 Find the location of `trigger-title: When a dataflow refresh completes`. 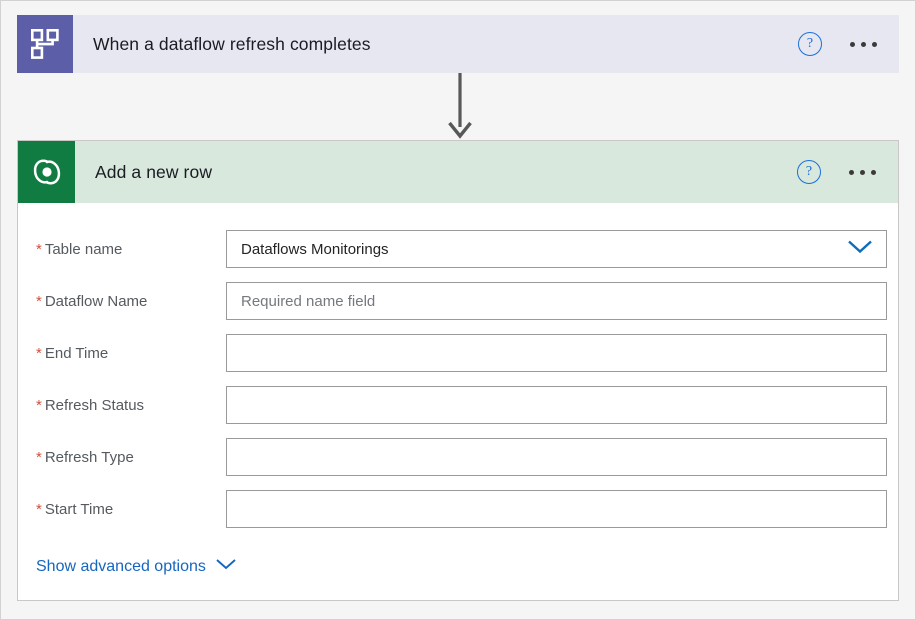

trigger-title: When a dataflow refresh completes is located at coordinates (232, 43).